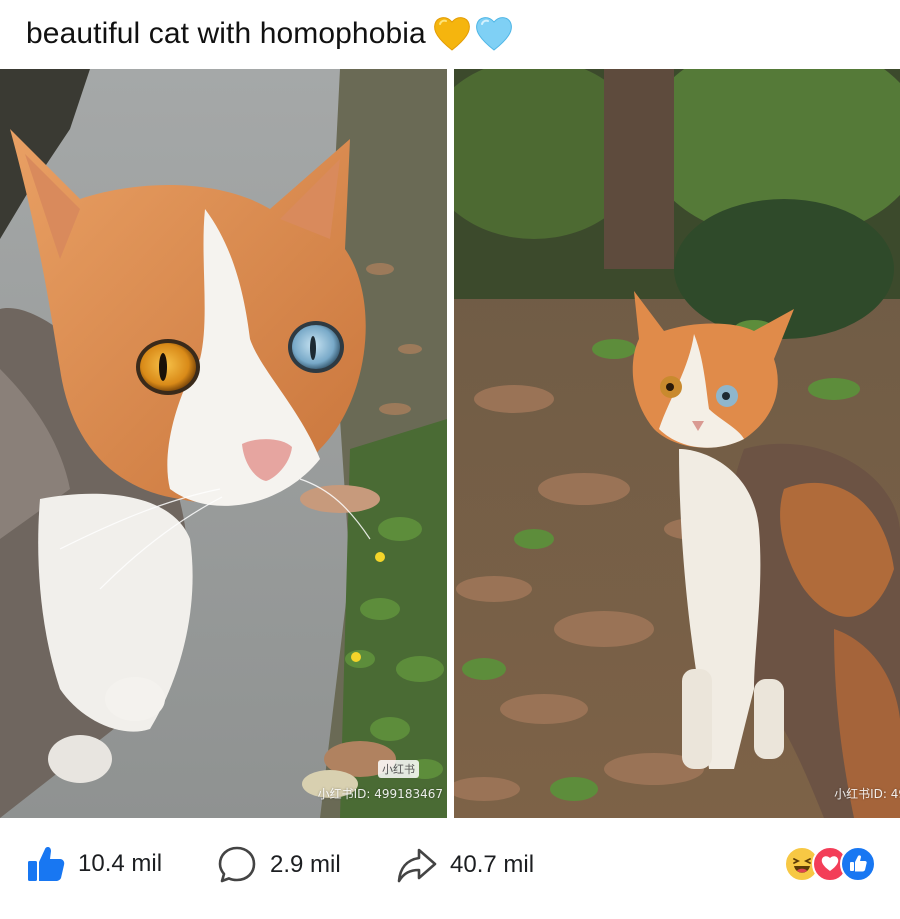 The height and width of the screenshot is (919, 900). What do you see at coordinates (858, 864) in the screenshot?
I see `like-thumb-icon` at bounding box center [858, 864].